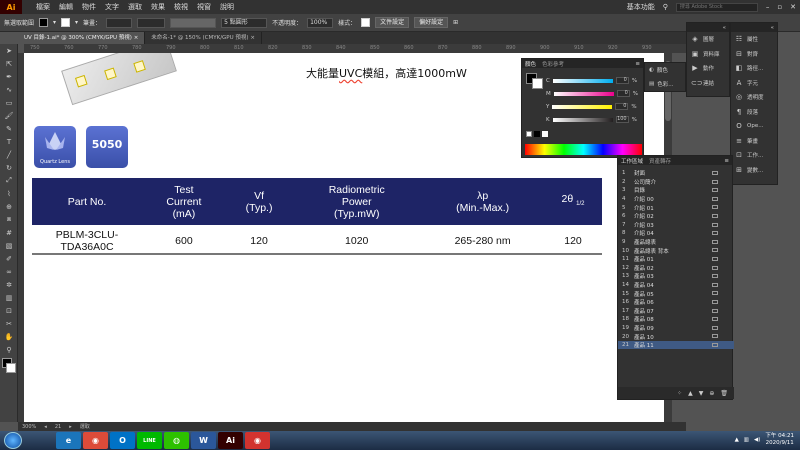 The image size is (800, 450). What do you see at coordinates (9, 89) in the screenshot?
I see `curvature-tool-icon: ∿` at bounding box center [9, 89].